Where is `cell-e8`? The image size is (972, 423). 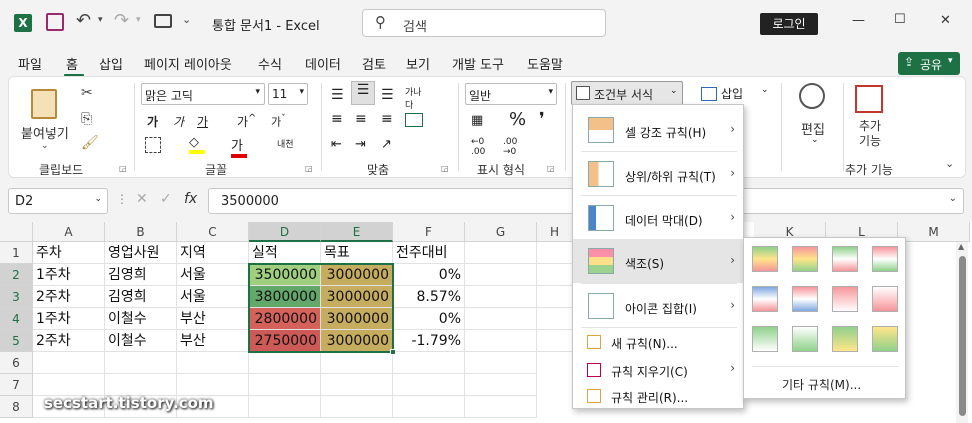
cell-e8 is located at coordinates (357, 407).